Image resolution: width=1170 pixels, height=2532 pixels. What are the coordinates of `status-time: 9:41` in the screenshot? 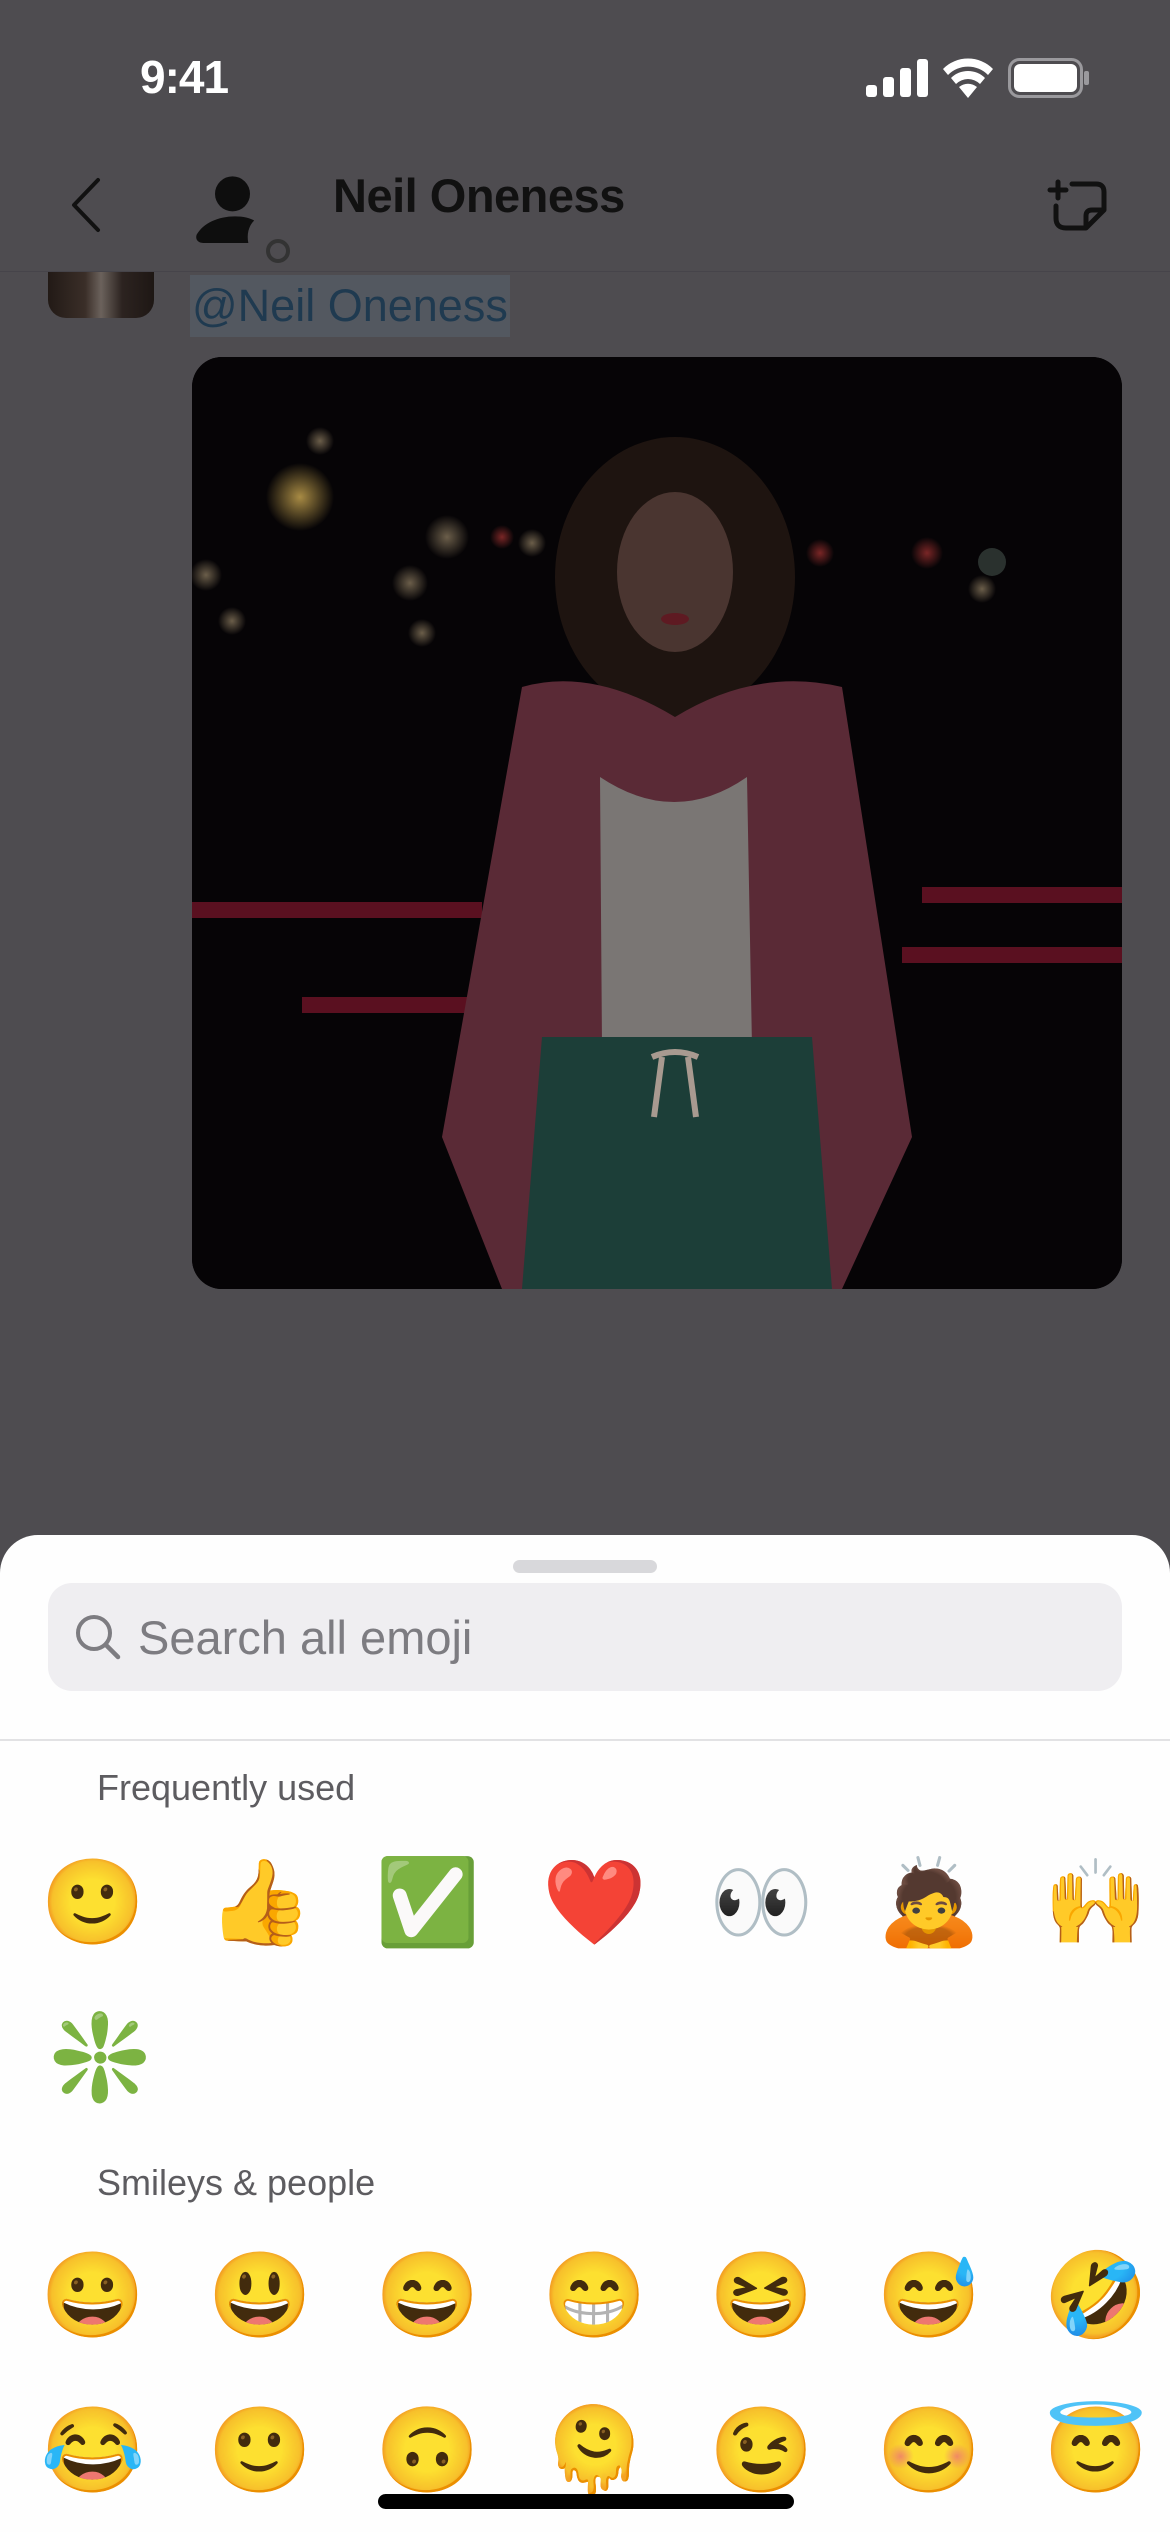 It's located at (184, 77).